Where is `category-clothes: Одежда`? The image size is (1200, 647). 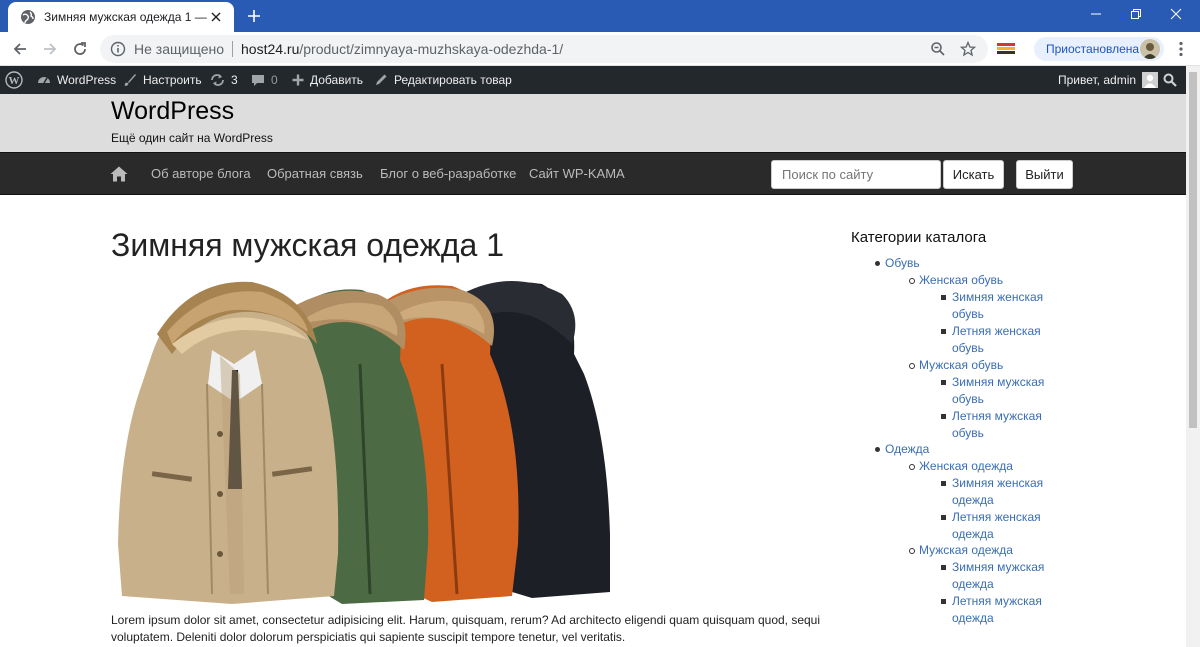 category-clothes: Одежда is located at coordinates (901, 449).